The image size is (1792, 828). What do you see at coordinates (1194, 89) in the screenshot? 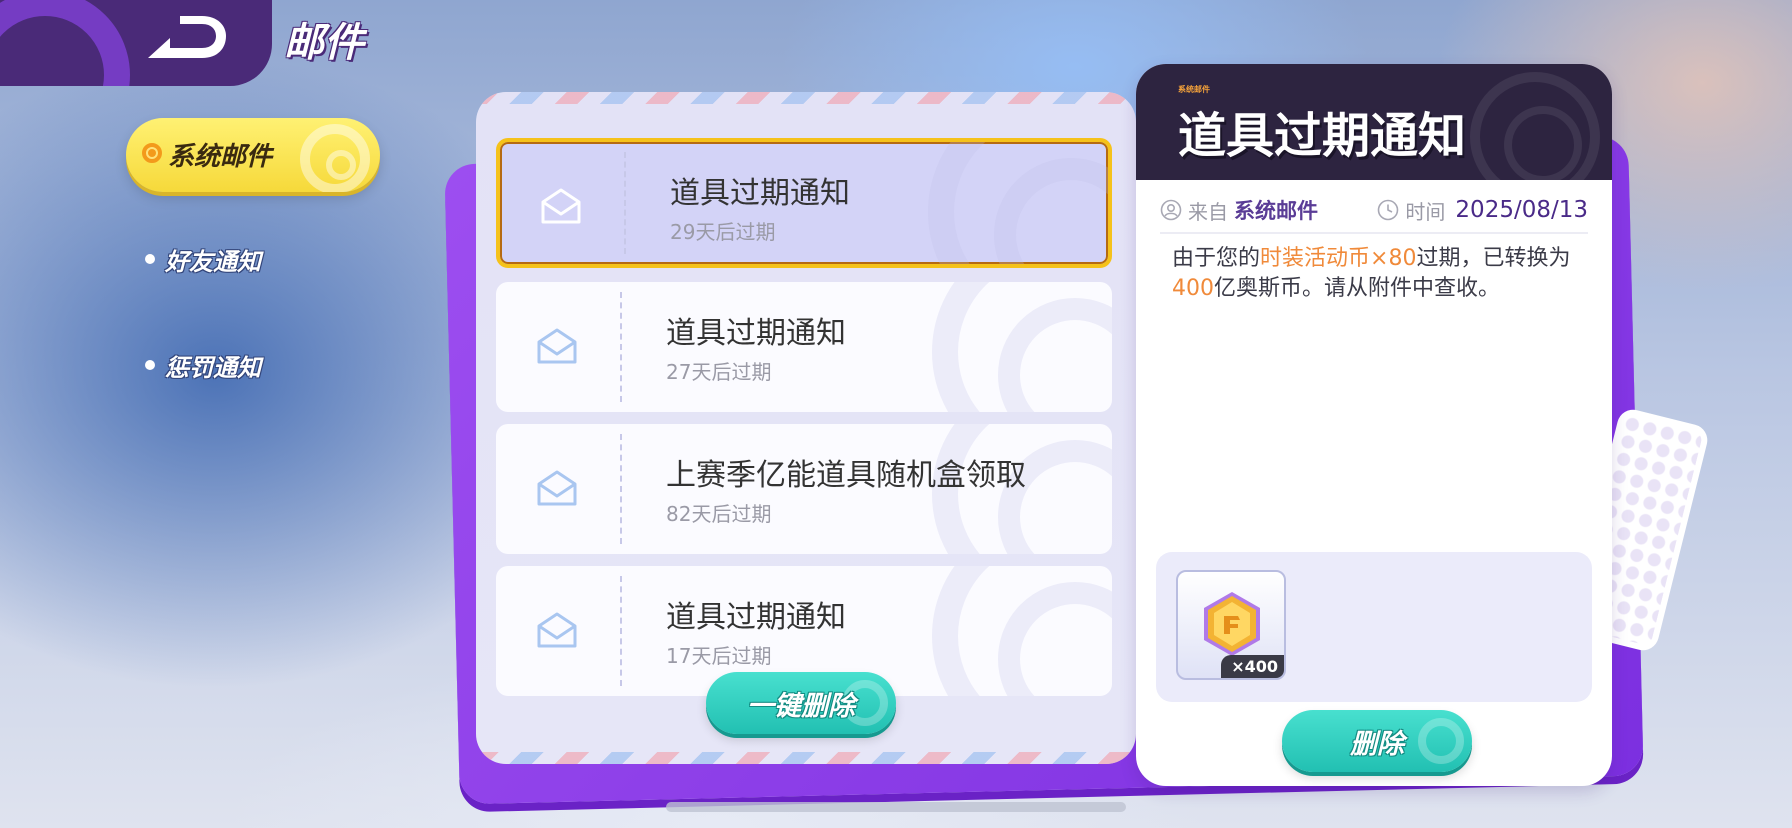
I see `detail-tag: 系统邮件` at bounding box center [1194, 89].